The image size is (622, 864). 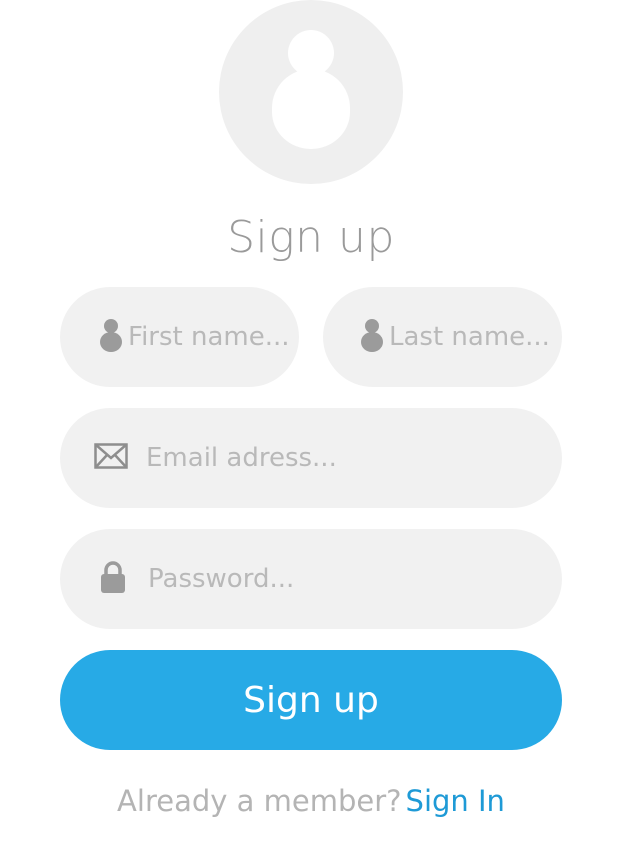 I want to click on password-field, so click(x=311, y=579).